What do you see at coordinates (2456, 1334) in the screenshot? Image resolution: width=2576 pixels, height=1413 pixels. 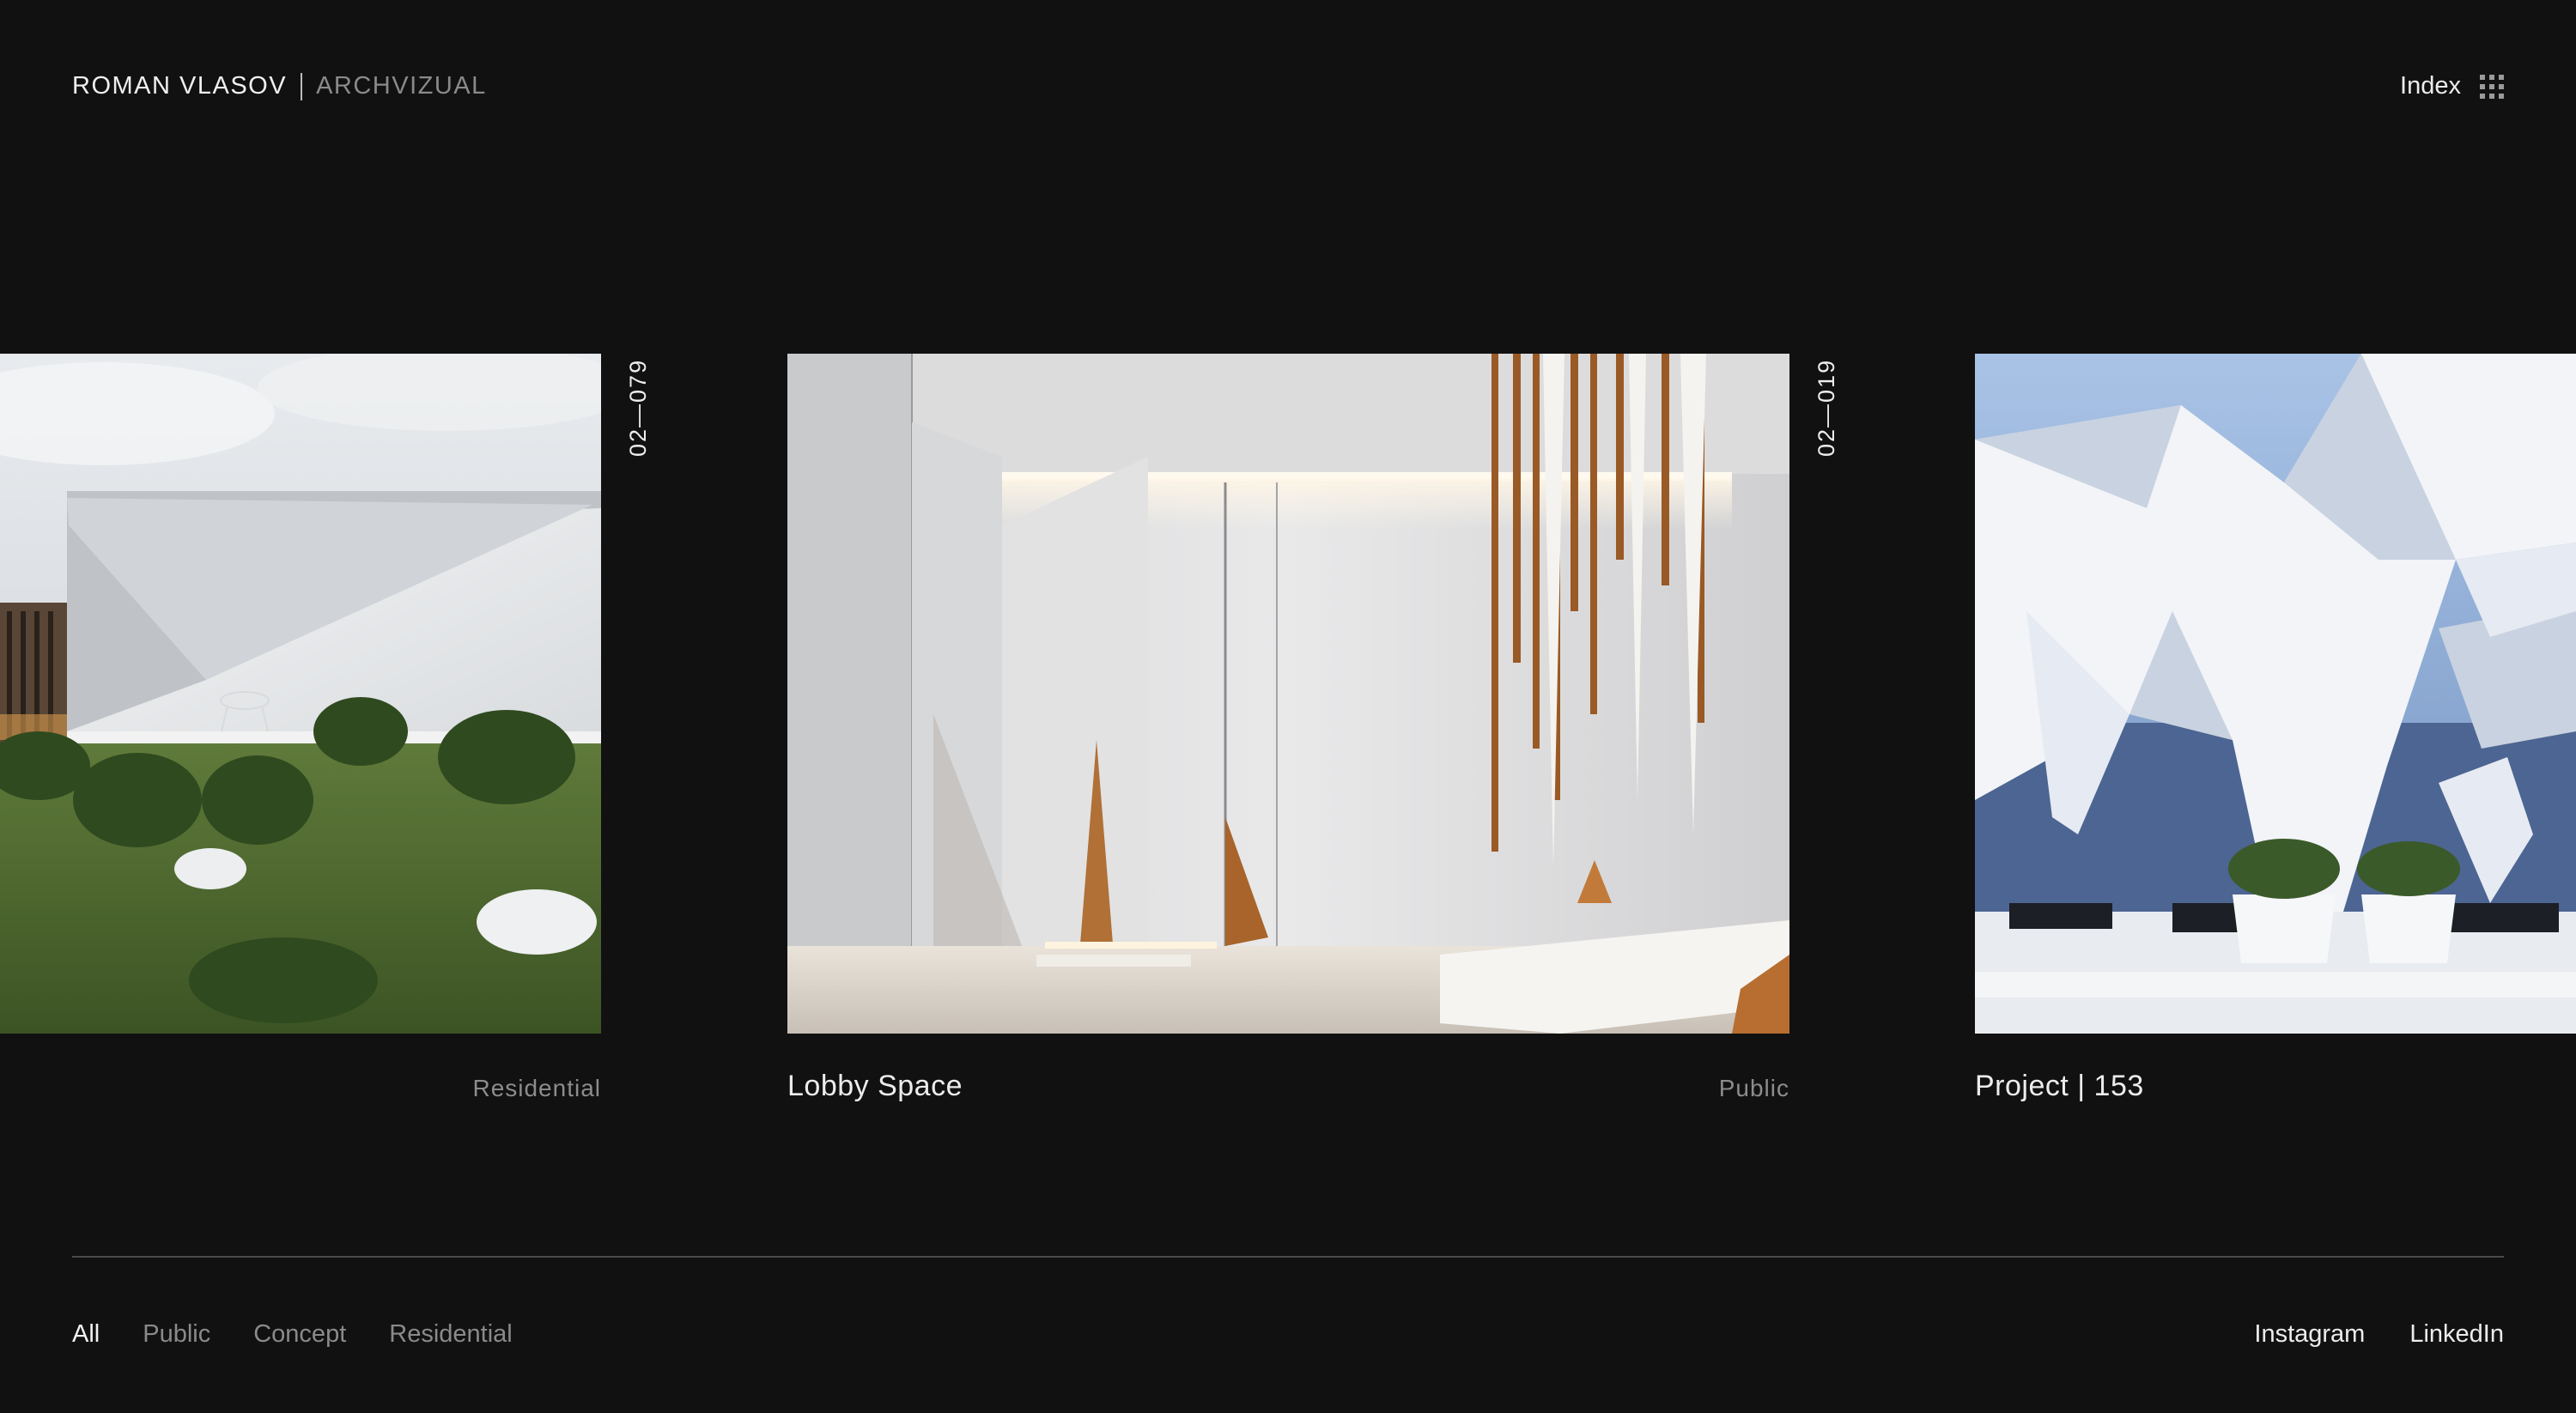 I see `linkedin-link: LinkedIn` at bounding box center [2456, 1334].